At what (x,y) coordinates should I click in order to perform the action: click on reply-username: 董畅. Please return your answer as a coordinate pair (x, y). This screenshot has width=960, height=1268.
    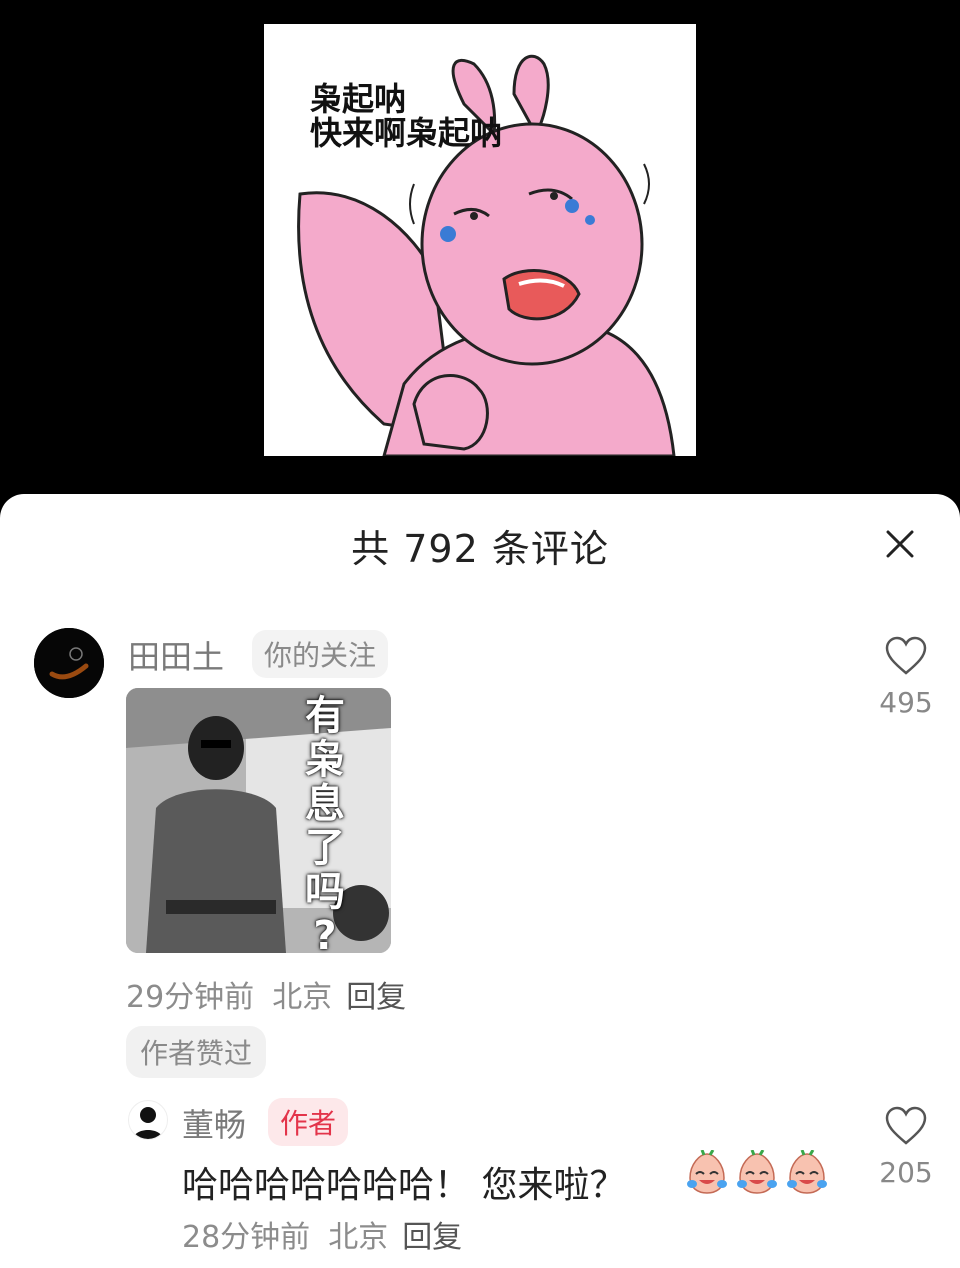
    Looking at the image, I should click on (214, 1123).